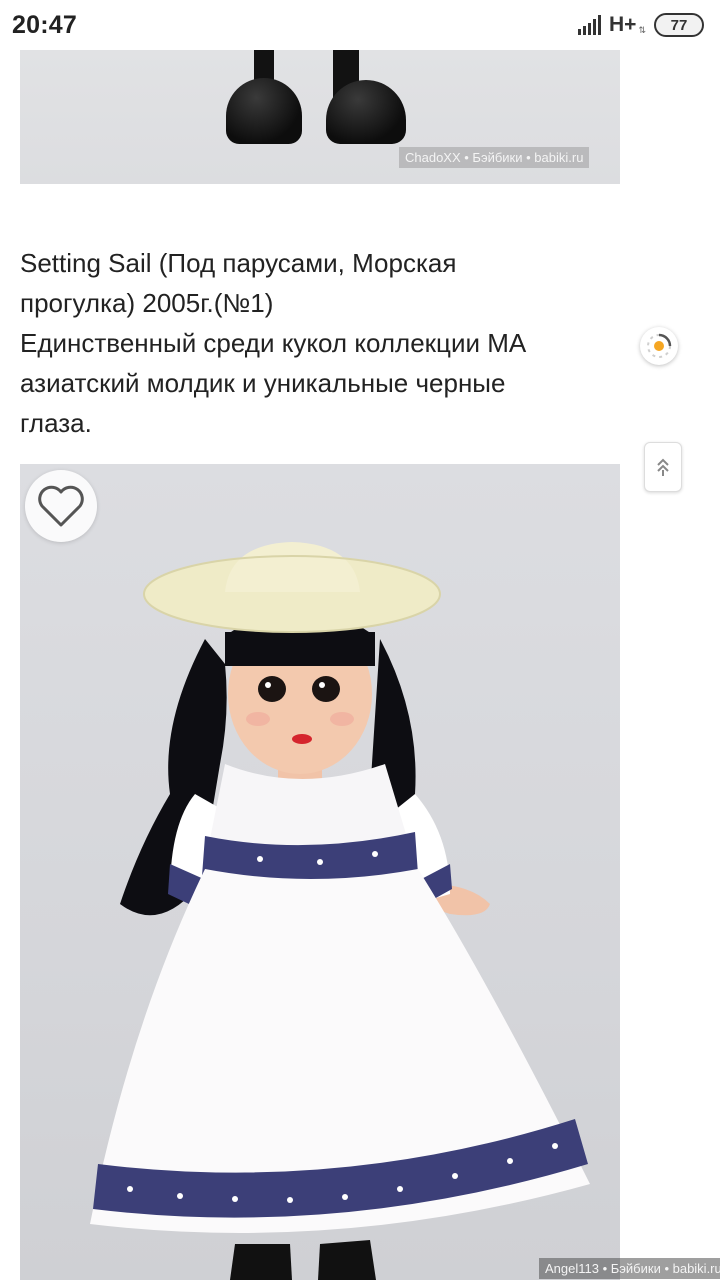 The width and height of the screenshot is (720, 1280). I want to click on heart-icon, so click(61, 506).